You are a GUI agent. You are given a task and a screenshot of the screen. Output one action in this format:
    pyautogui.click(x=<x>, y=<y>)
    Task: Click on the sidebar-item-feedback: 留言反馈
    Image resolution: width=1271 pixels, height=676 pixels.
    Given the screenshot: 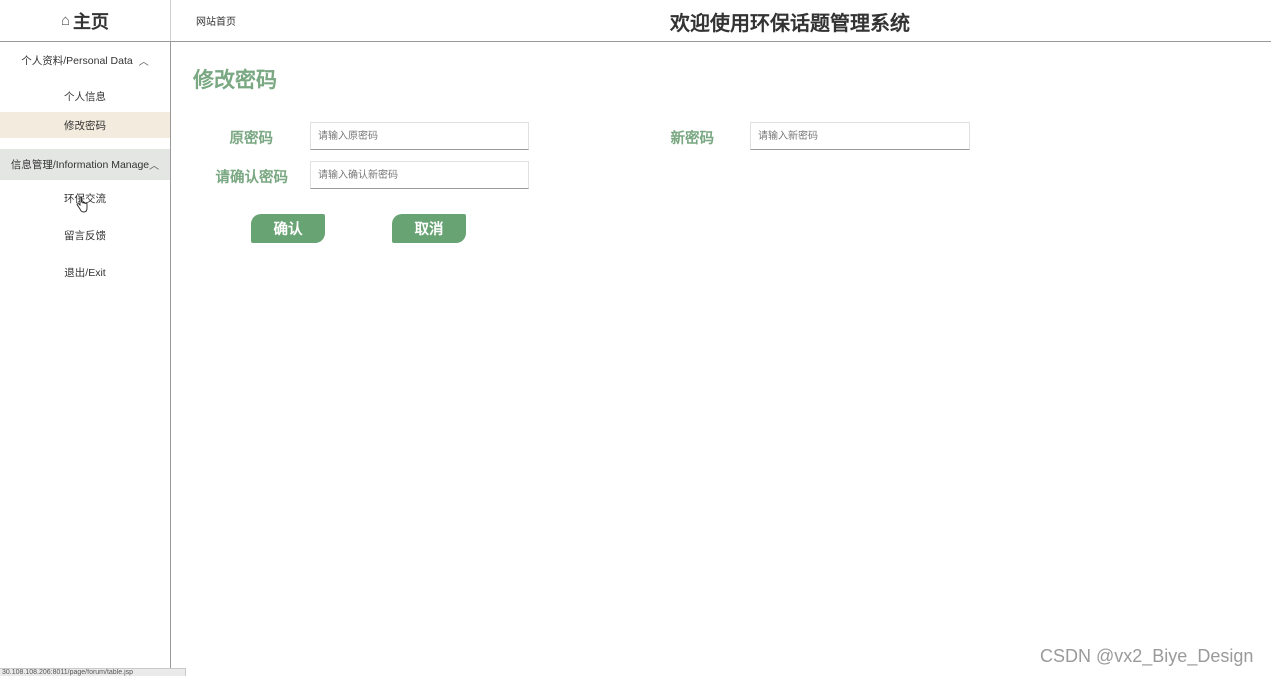 What is the action you would take?
    pyautogui.click(x=85, y=235)
    